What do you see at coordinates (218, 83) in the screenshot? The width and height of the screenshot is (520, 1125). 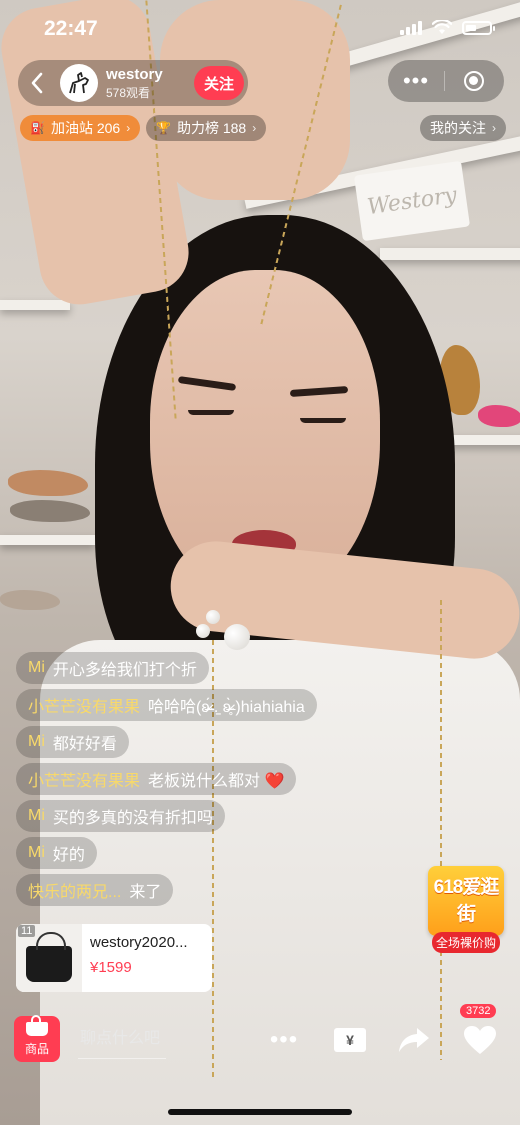 I see `follow-button: 关注` at bounding box center [218, 83].